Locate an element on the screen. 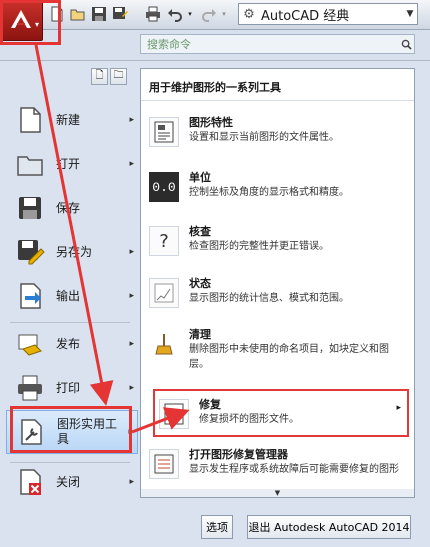  menu-footer: 选项 退出 Autodesk AutoCAD 2014 is located at coordinates (285, 527).